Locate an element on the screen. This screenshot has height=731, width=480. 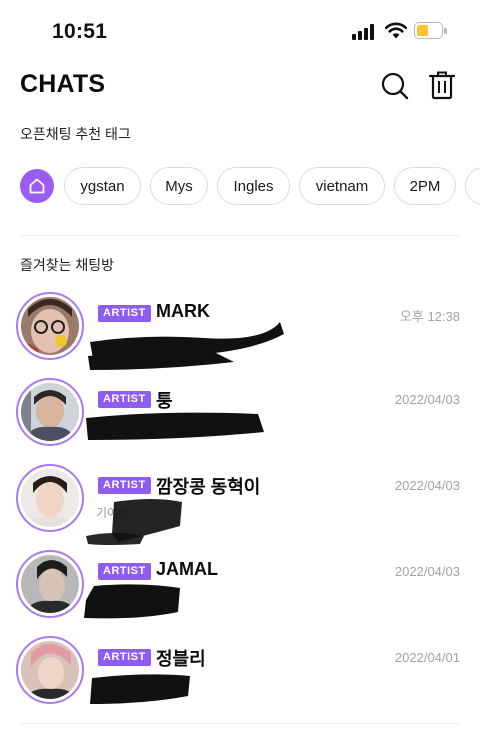
chat-row-jeongbeulli: ARTIST 정블리 2022/04/01 is located at coordinates (240, 679).